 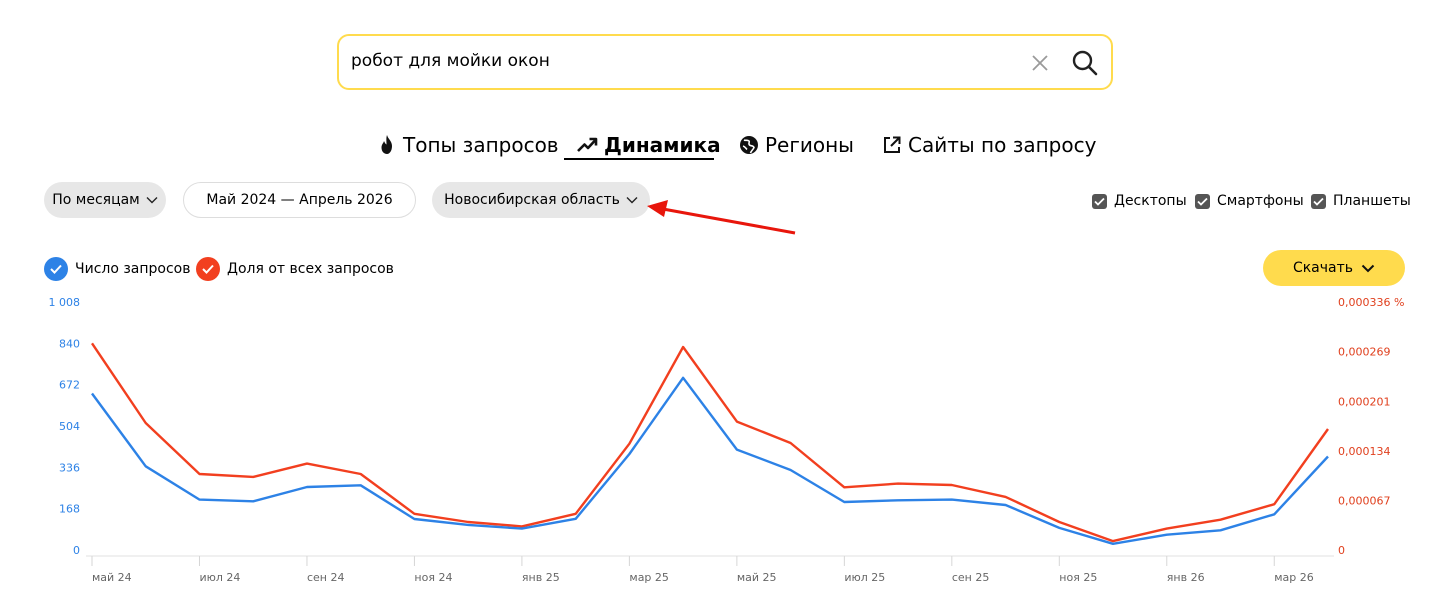 I want to click on legend-toggle-query-count: Число запросов, so click(x=117, y=269).